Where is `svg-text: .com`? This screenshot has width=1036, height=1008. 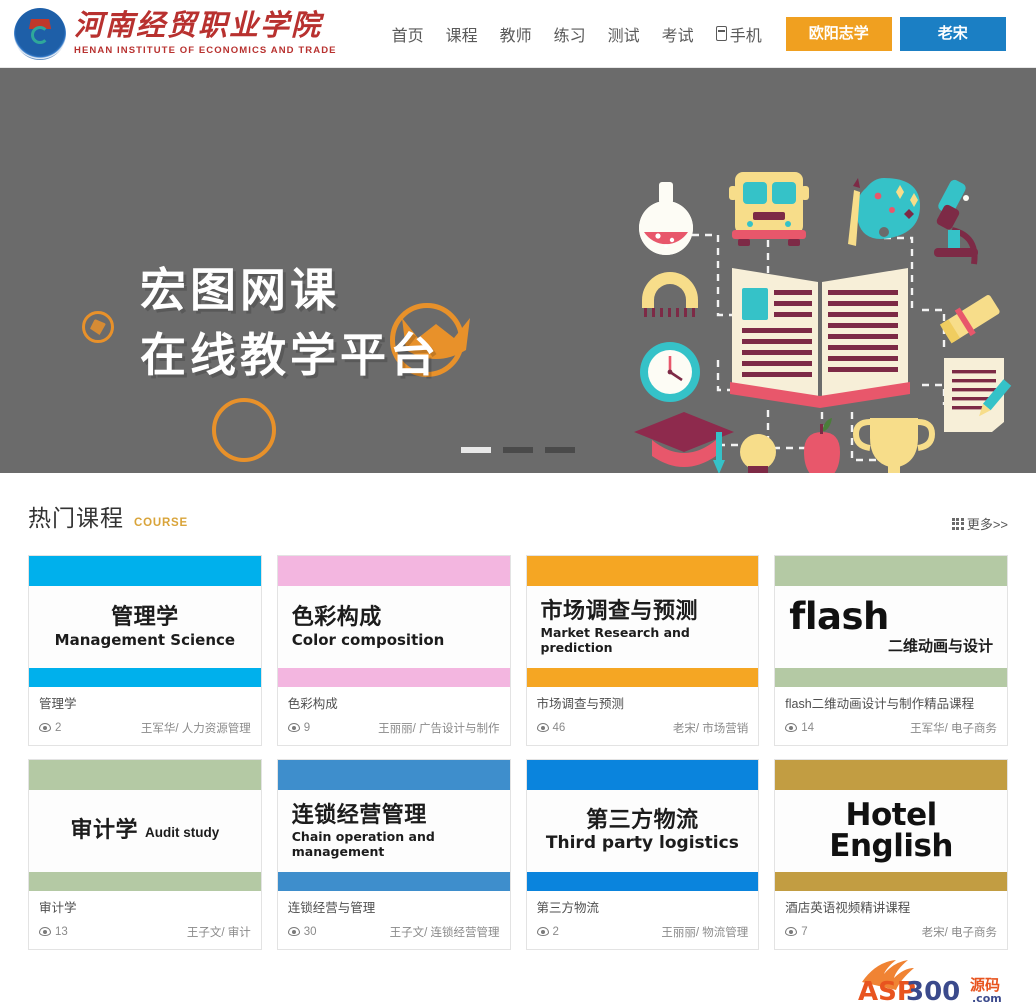 svg-text: .com is located at coordinates (987, 998).